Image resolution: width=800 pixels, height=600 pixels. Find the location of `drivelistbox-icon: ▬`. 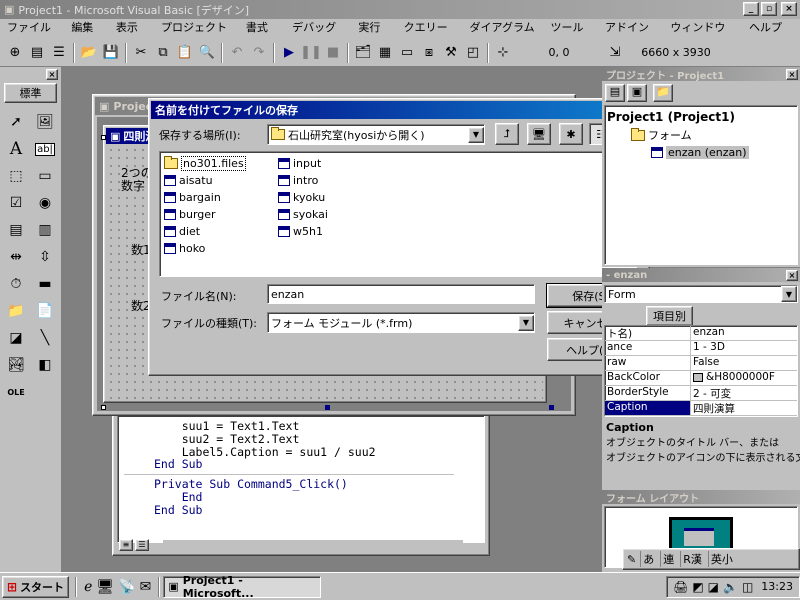

drivelistbox-icon: ▬ is located at coordinates (45, 284).